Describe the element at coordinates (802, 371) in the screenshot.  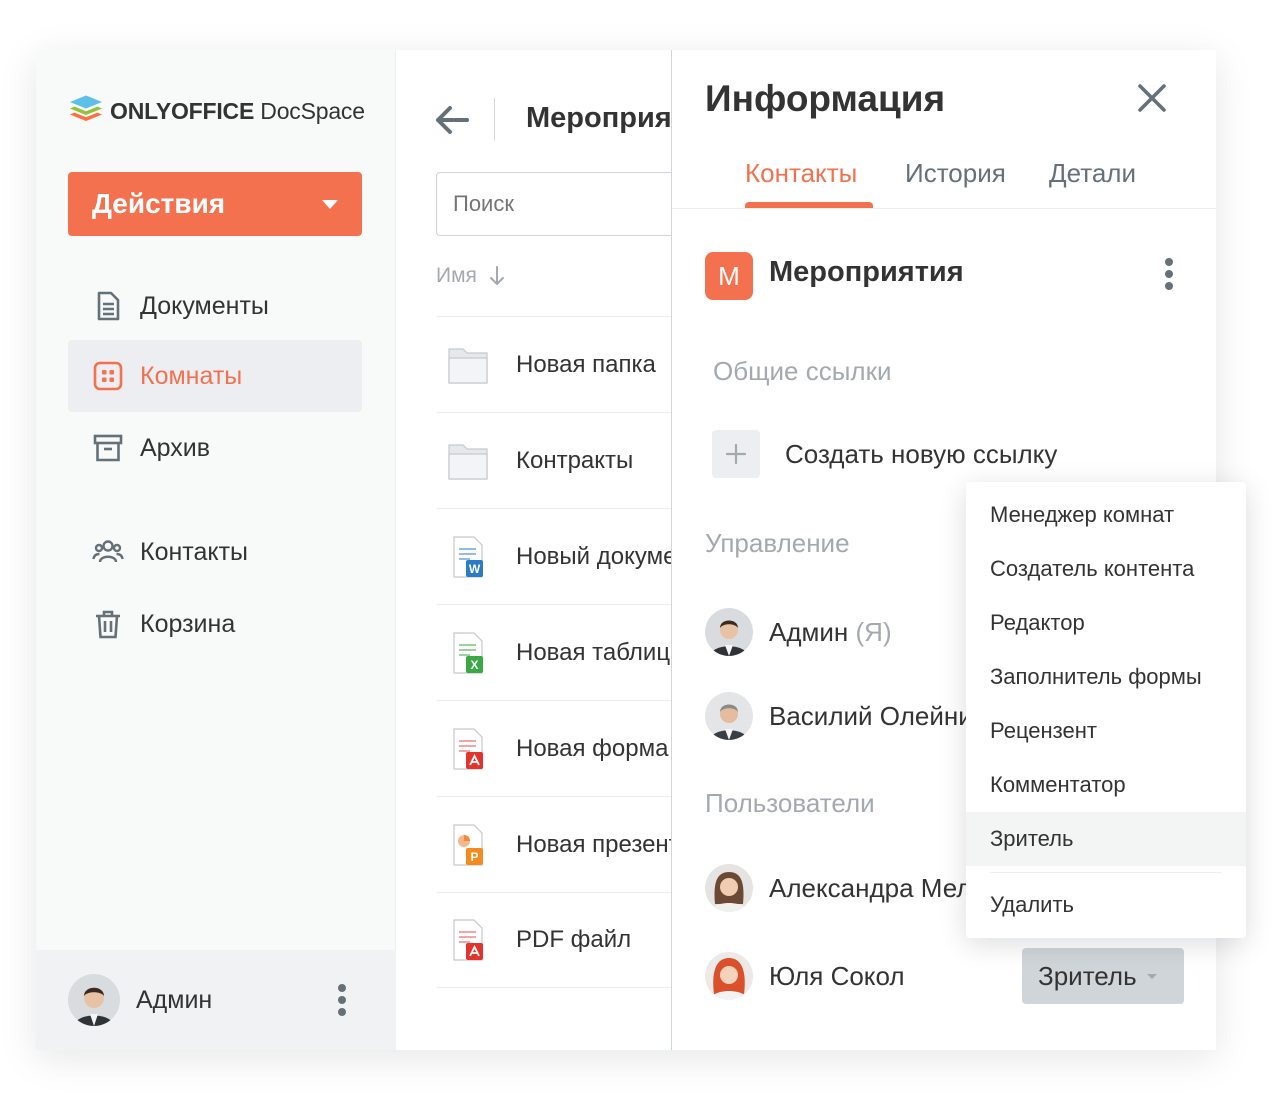
I see `shared-links-heading: Общие ссылки` at that location.